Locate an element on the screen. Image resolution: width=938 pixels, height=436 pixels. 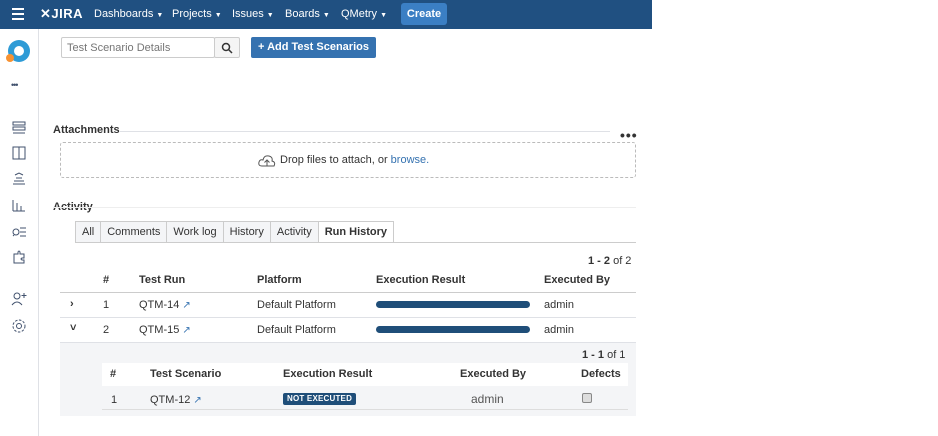
project-sidebar: ••• is located at coordinates (19, 232).